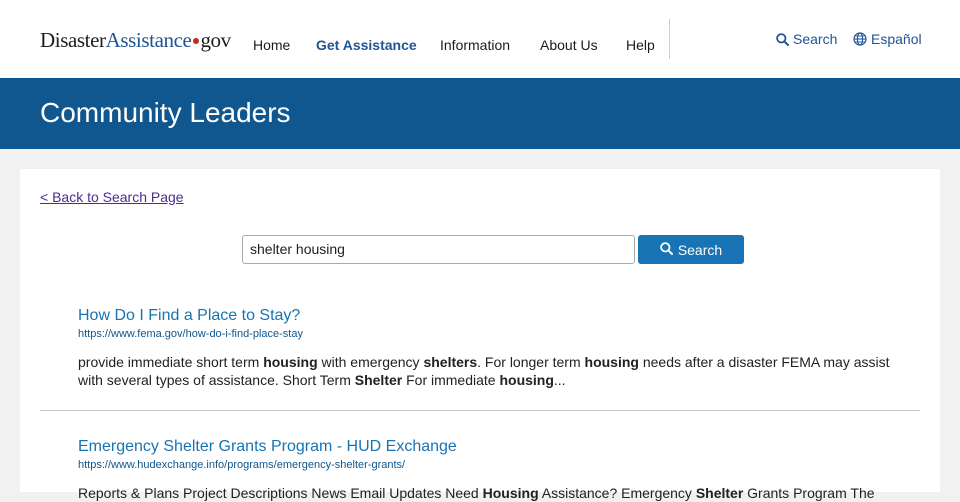 The image size is (960, 502). I want to click on header-search-label: Search, so click(815, 39).